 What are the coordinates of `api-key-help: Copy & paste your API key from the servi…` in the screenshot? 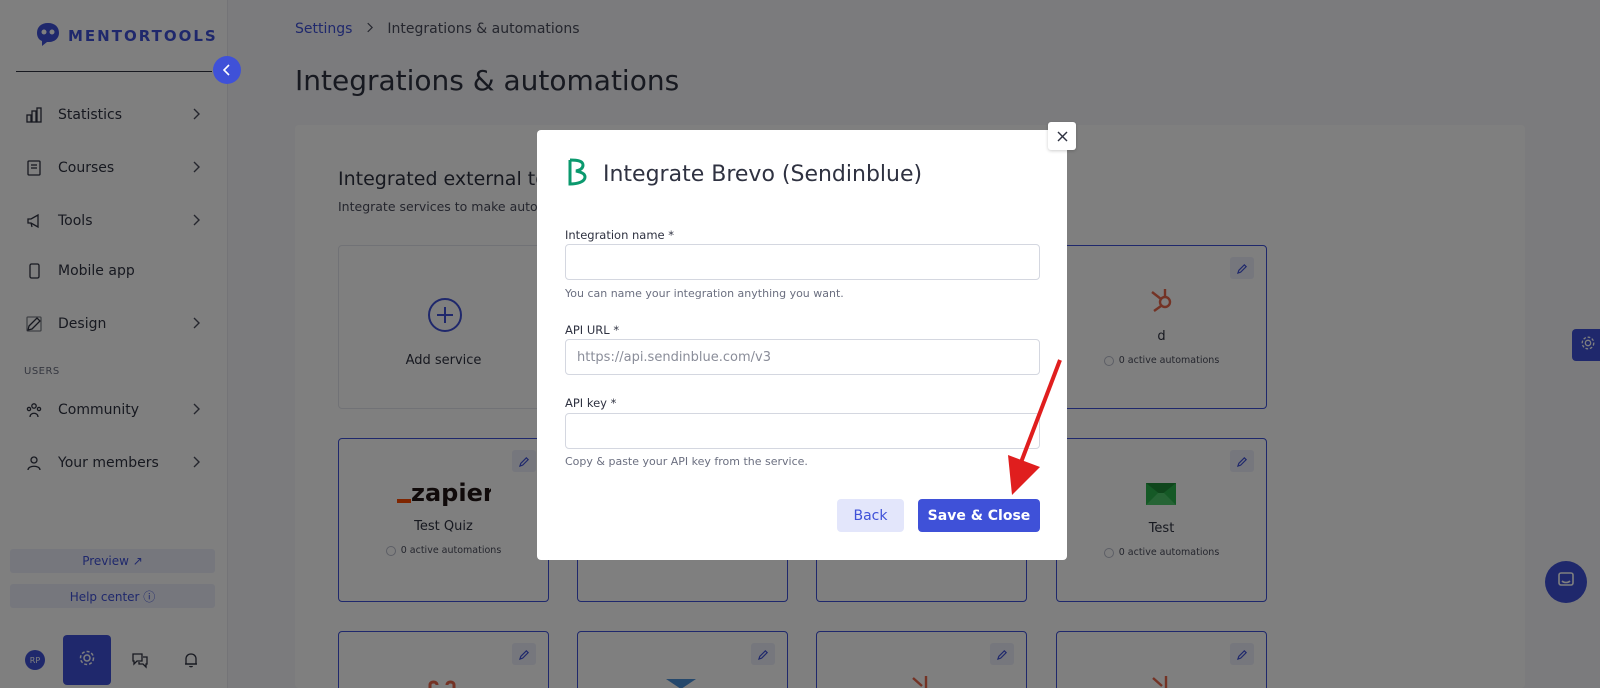 It's located at (686, 461).